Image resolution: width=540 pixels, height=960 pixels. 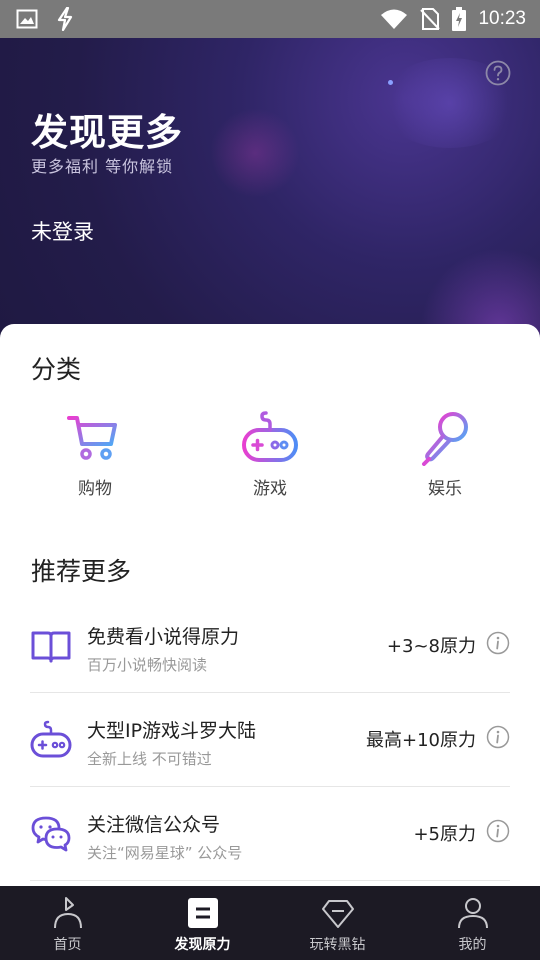 I want to click on category-label: 购物, so click(x=95, y=489).